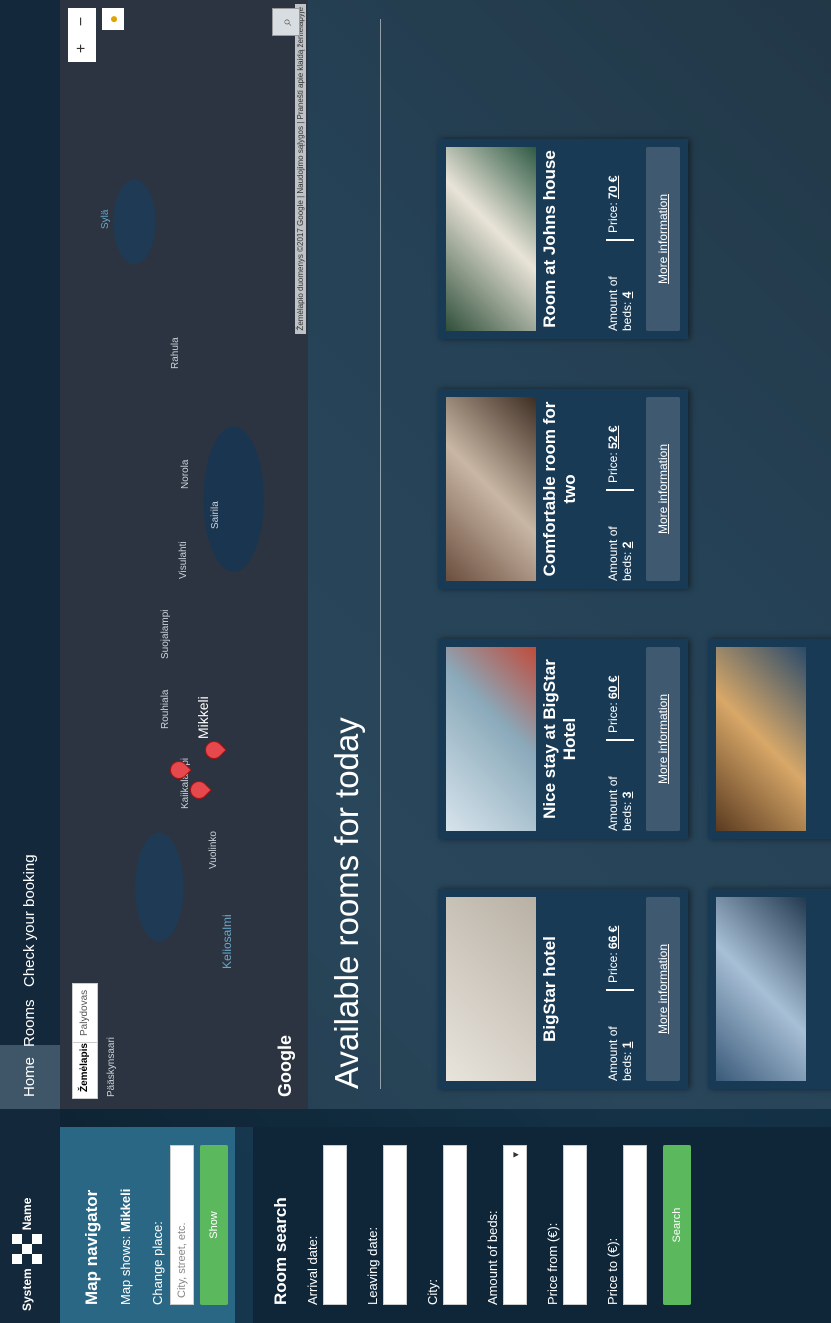 The image size is (831, 1323). I want to click on room-name: Room at Johns house, so click(549, 239).